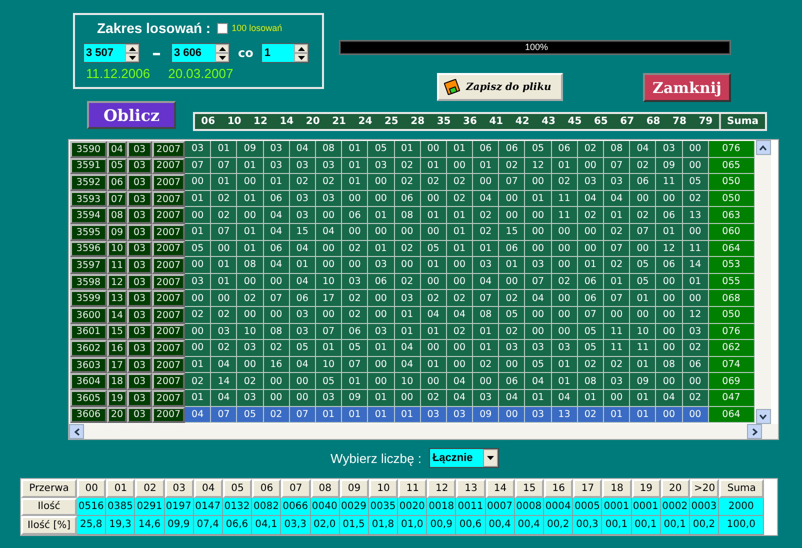  What do you see at coordinates (412, 365) in the screenshot?
I see `table-row: 3603 17 03 2007 01 04 00 16 04 10 07 00 04 01 00 02 00 05 01 02 02 01 08 06 074` at bounding box center [412, 365].